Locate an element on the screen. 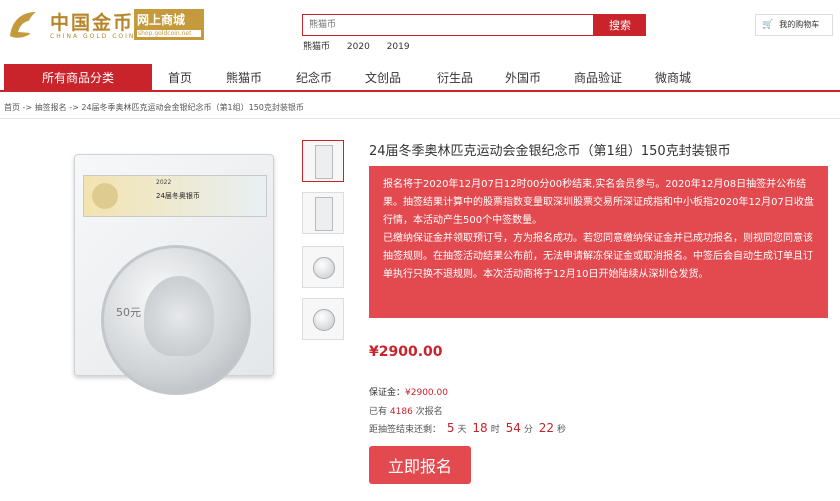 This screenshot has width=840, height=501. nav-item-panda: 熊猫币 is located at coordinates (244, 78).